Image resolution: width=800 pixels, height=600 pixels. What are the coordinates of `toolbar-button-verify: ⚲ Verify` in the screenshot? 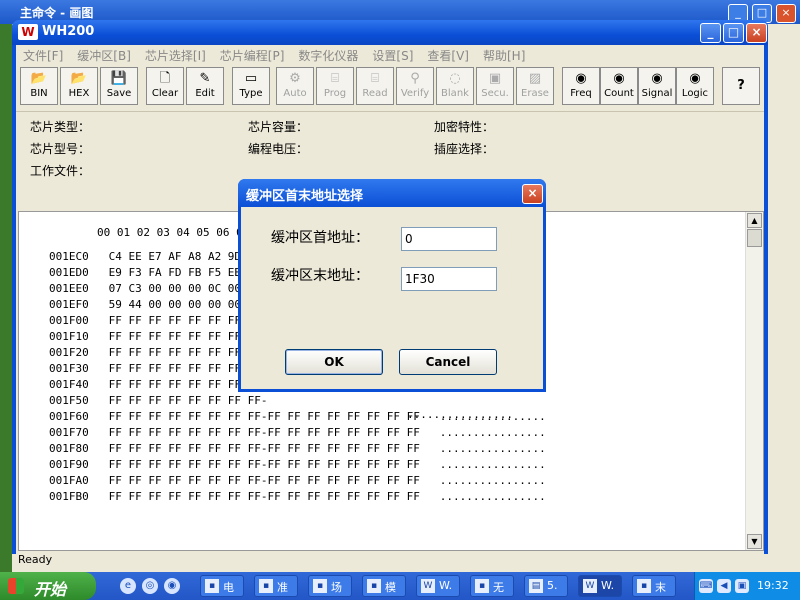 It's located at (415, 86).